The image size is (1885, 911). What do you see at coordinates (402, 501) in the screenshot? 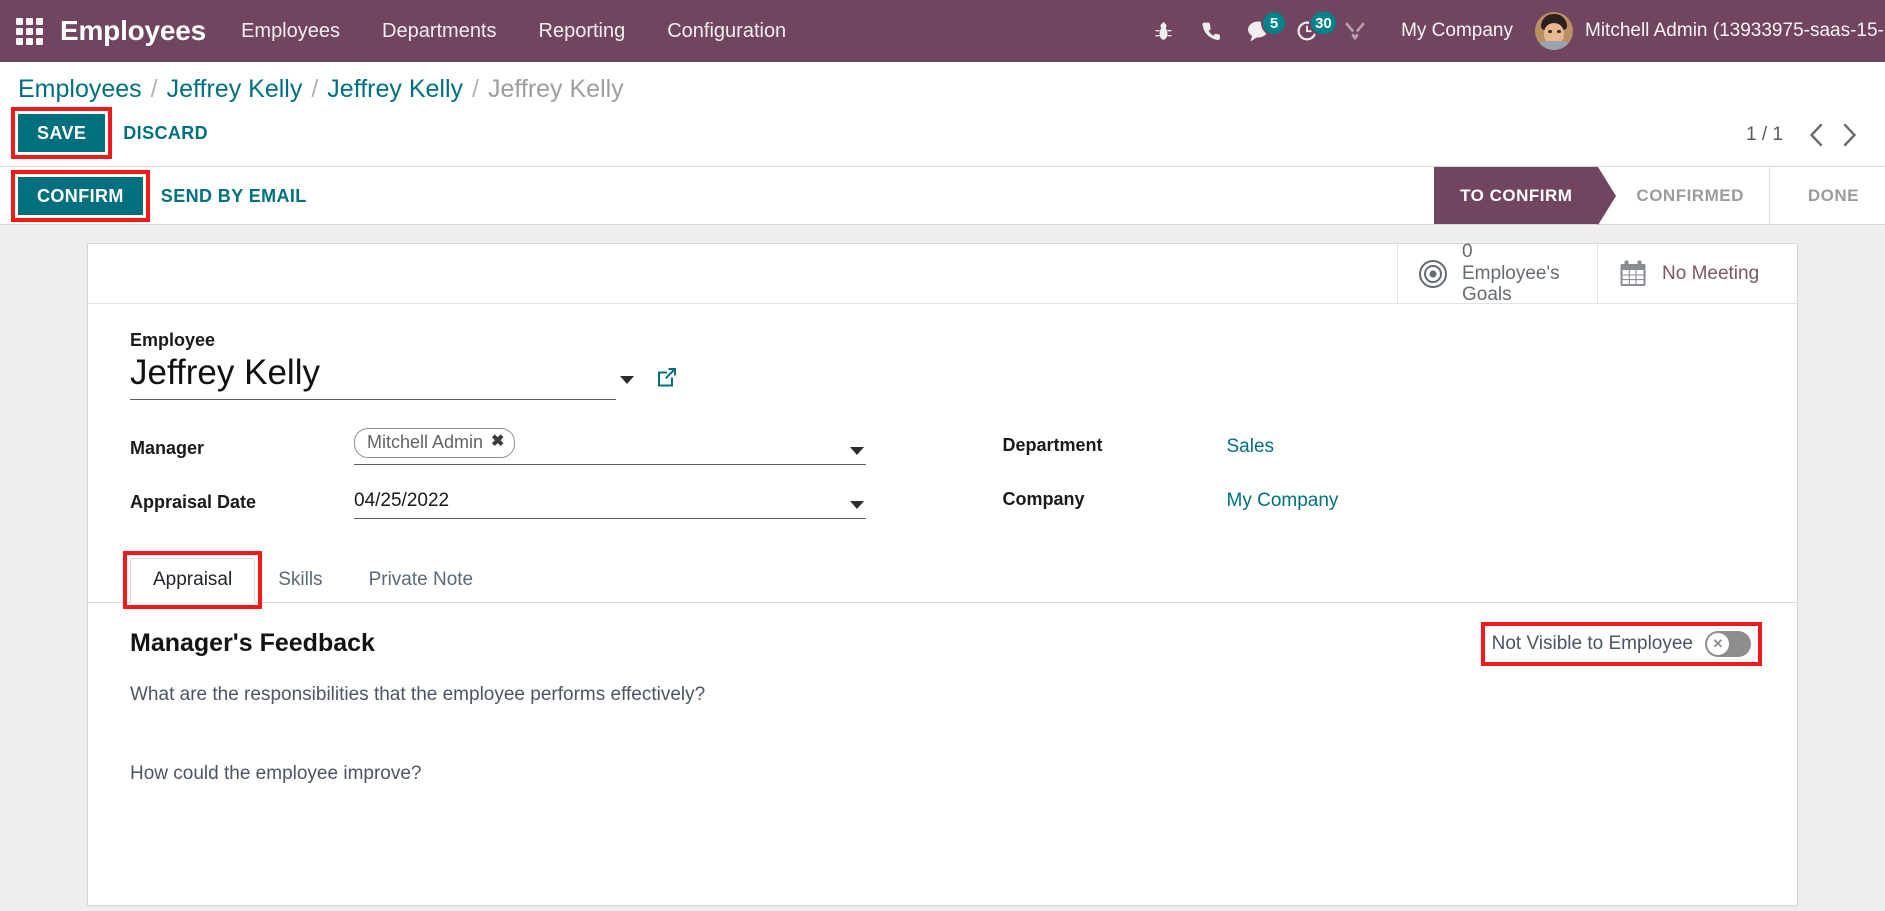
I see `appraisal-date-value: 04/25/2022` at bounding box center [402, 501].